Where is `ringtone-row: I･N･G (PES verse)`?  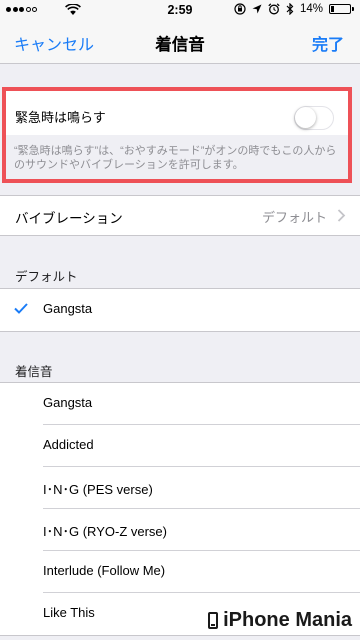 ringtone-row: I･N･G (PES verse) is located at coordinates (180, 488).